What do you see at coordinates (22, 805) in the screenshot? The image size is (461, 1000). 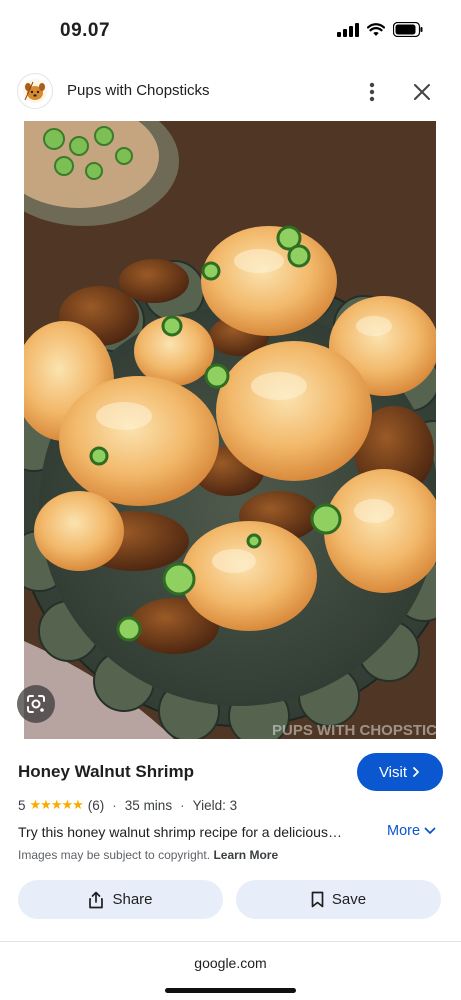 I see `rating-value: 5` at bounding box center [22, 805].